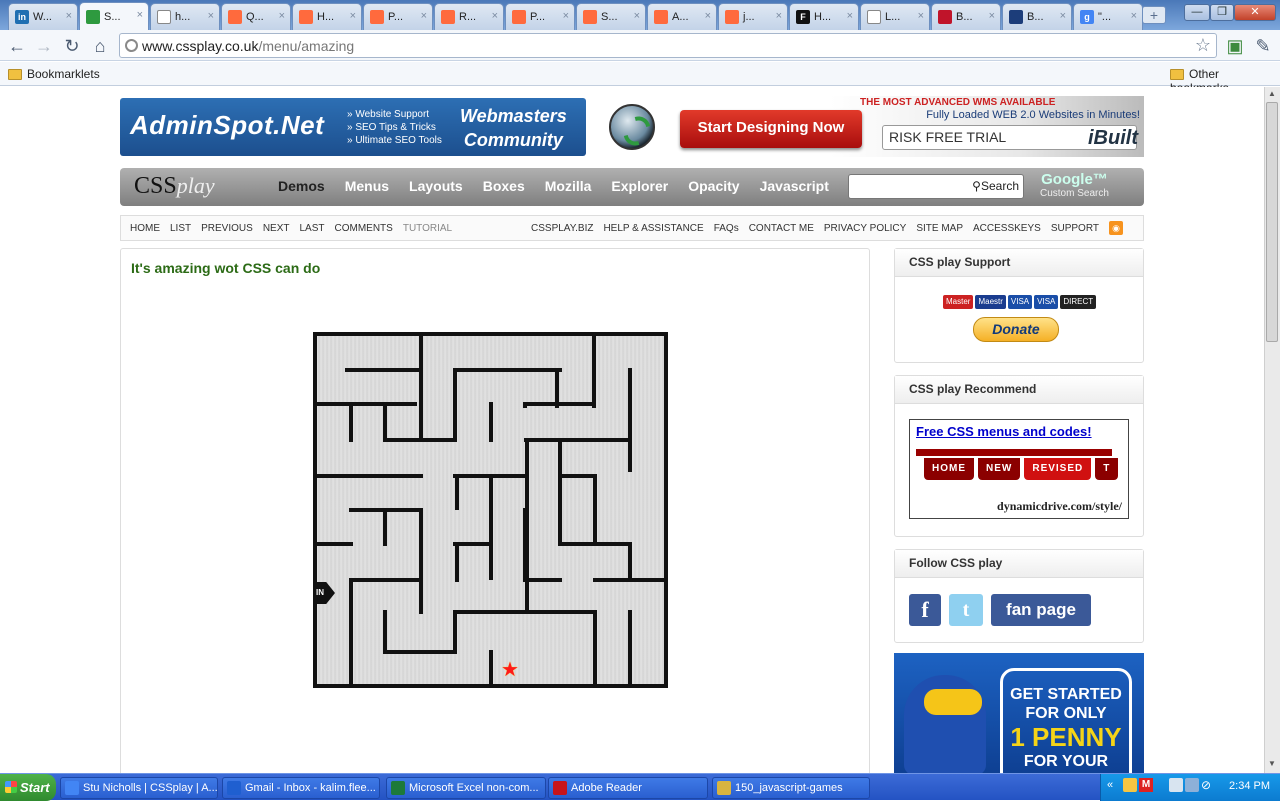 Image resolution: width=1280 pixels, height=801 pixels. What do you see at coordinates (364, 228) in the screenshot?
I see `subnav-link: COMMENTS` at bounding box center [364, 228].